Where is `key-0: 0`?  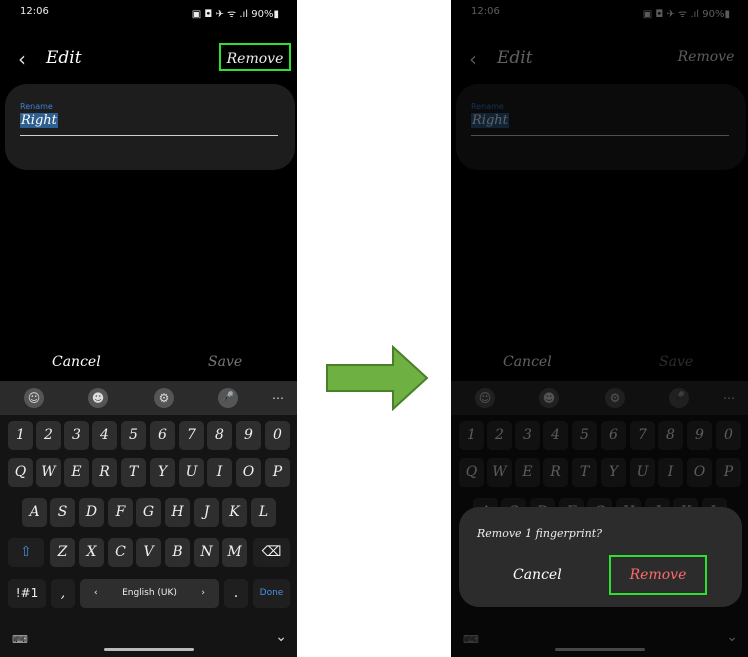 key-0: 0 is located at coordinates (277, 435).